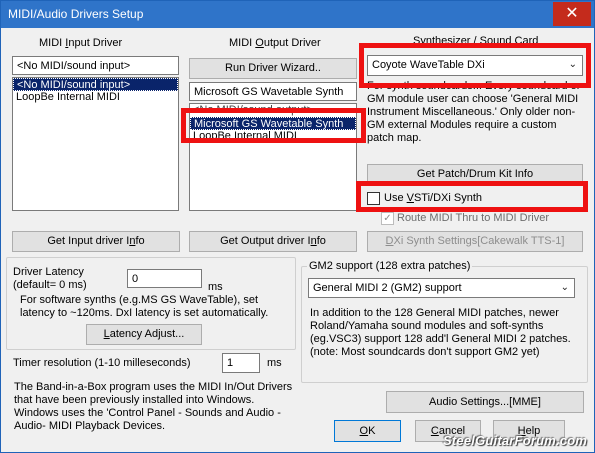  I want to click on latency-label-line1: Driver Latency, so click(48, 272).